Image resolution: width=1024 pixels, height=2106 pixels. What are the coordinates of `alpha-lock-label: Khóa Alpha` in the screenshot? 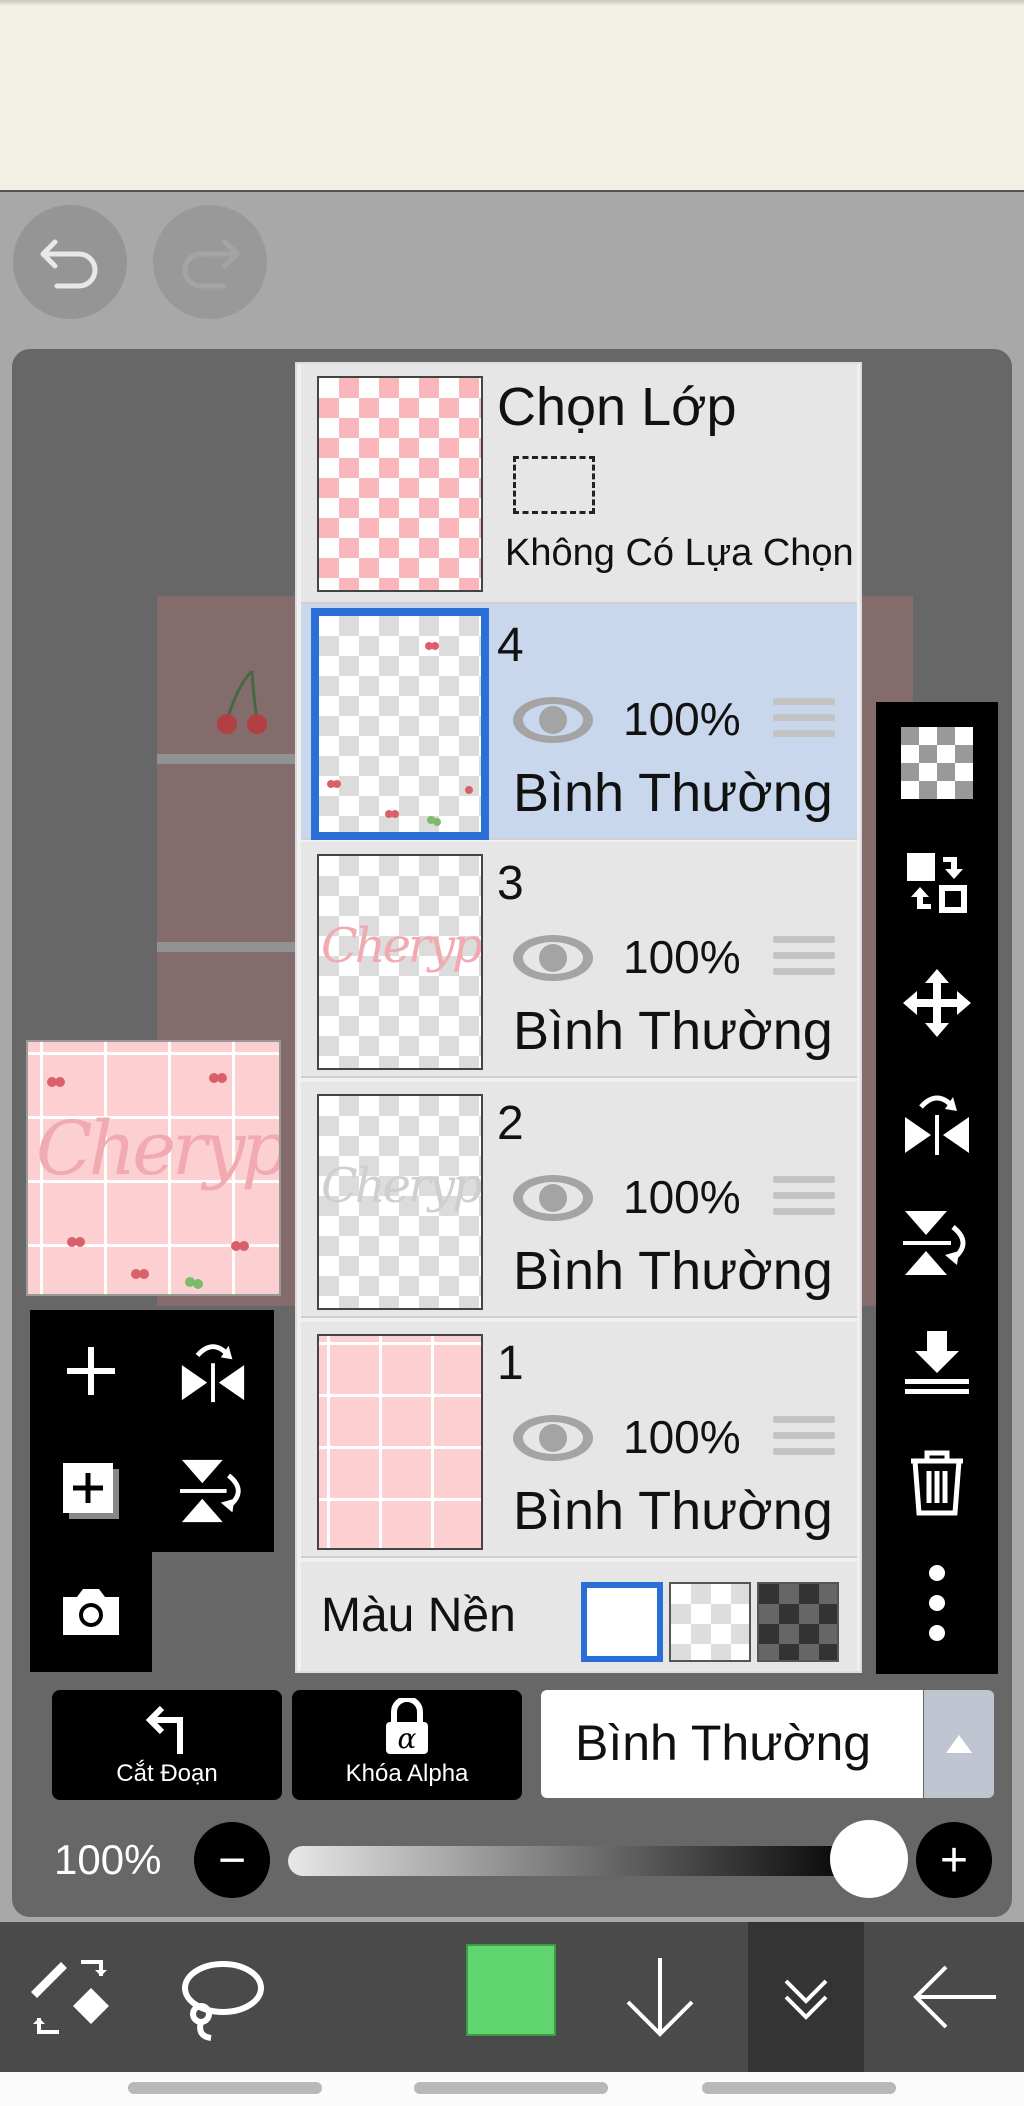 It's located at (407, 1773).